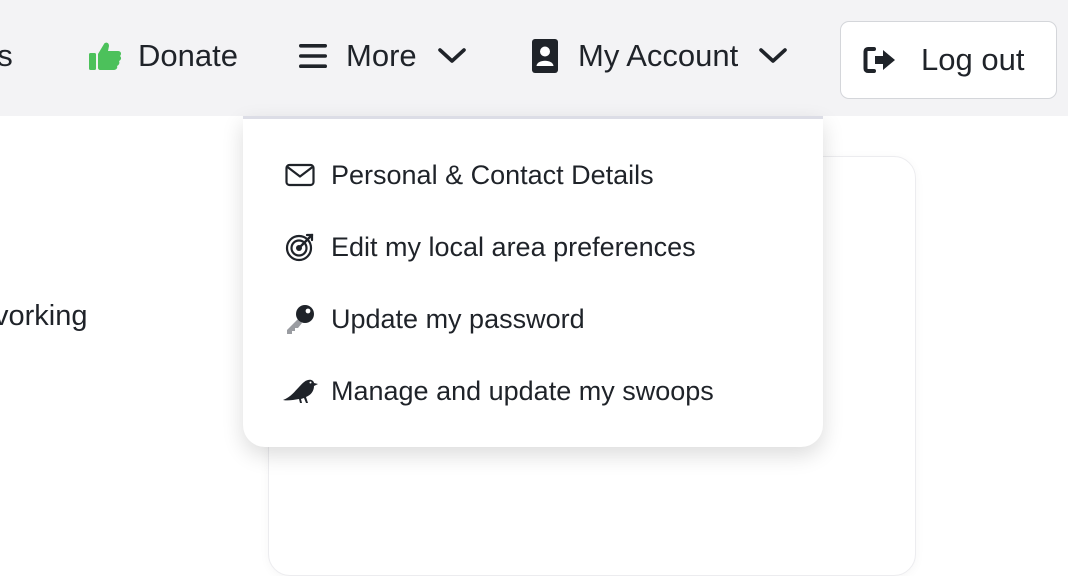 The image size is (1068, 576). What do you see at coordinates (105, 56) in the screenshot?
I see `thumbs-up-icon` at bounding box center [105, 56].